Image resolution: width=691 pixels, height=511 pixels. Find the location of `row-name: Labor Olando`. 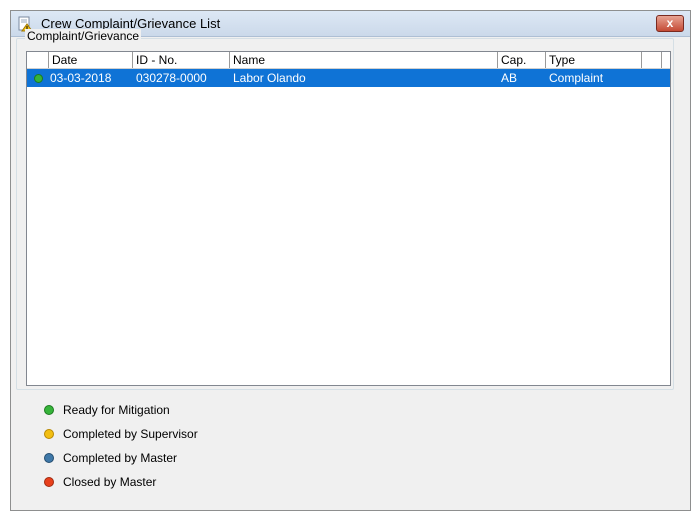

row-name: Labor Olando is located at coordinates (269, 78).